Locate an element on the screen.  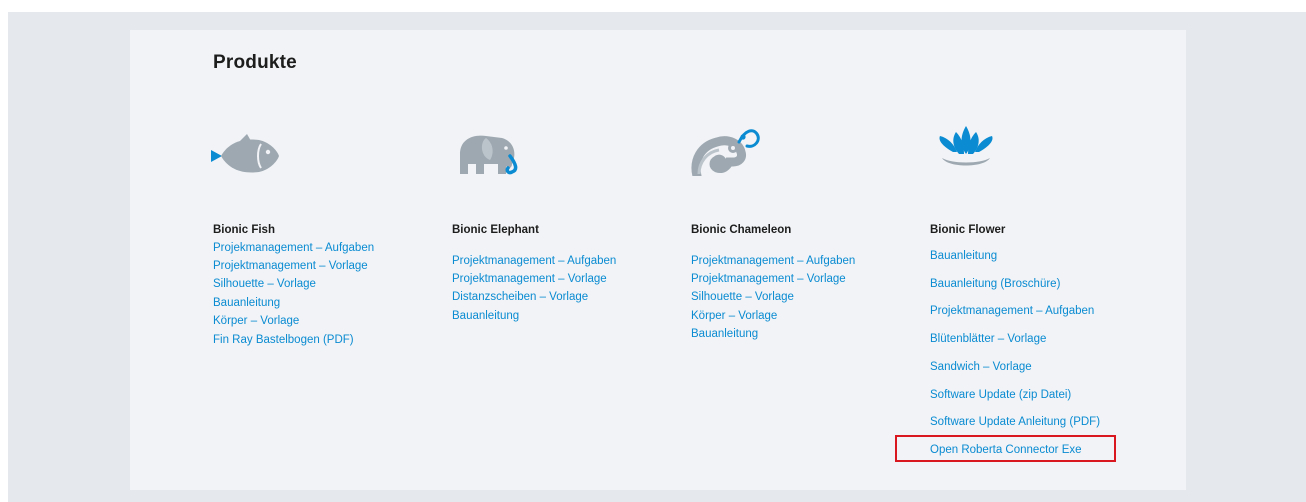
product-extra-link-list: Fin Ray Bastelbogen (PDF) is located at coordinates (283, 339).